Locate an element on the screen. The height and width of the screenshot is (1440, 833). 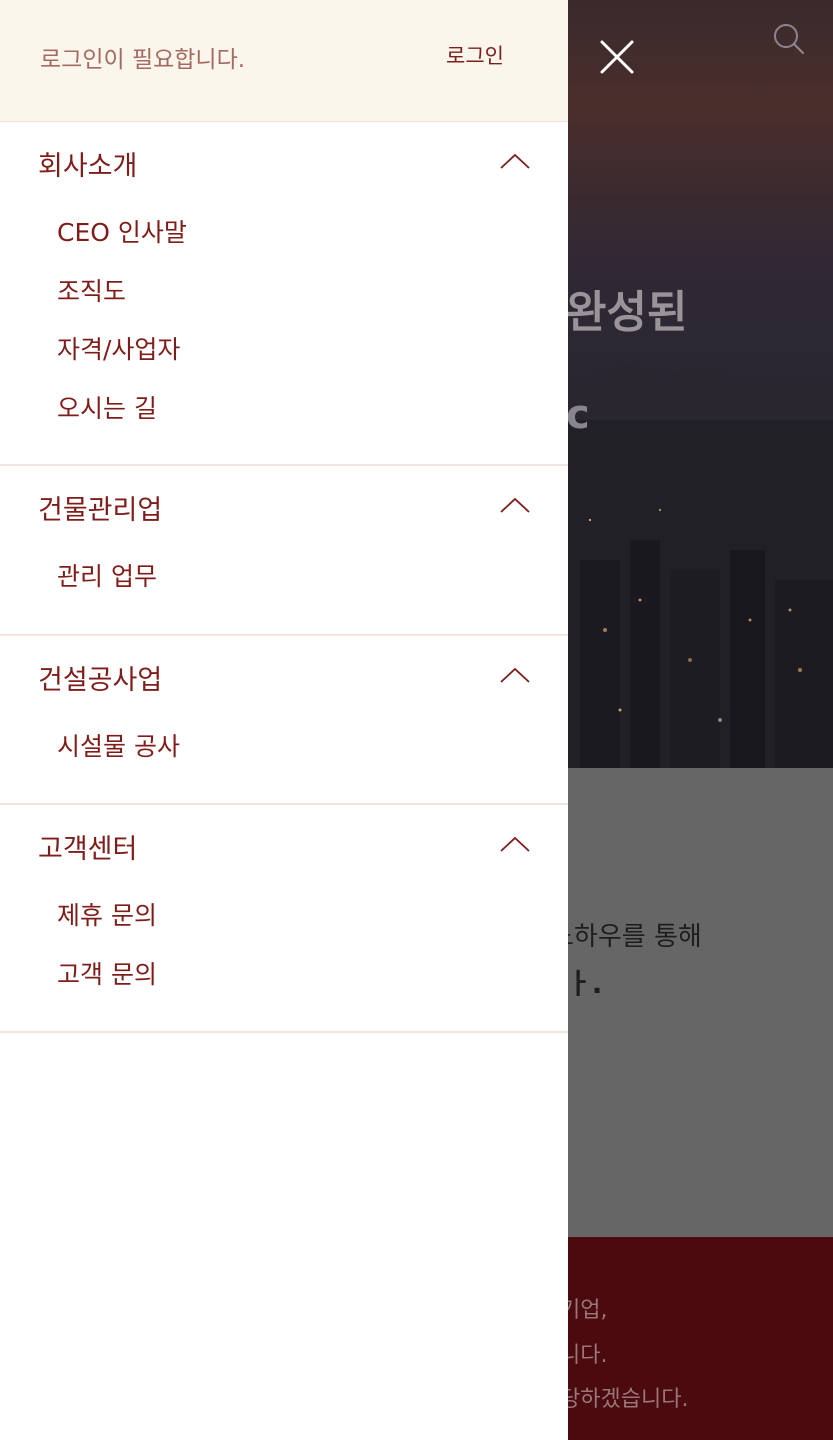
submenu-list: 시설물 공사 is located at coordinates (284, 761).